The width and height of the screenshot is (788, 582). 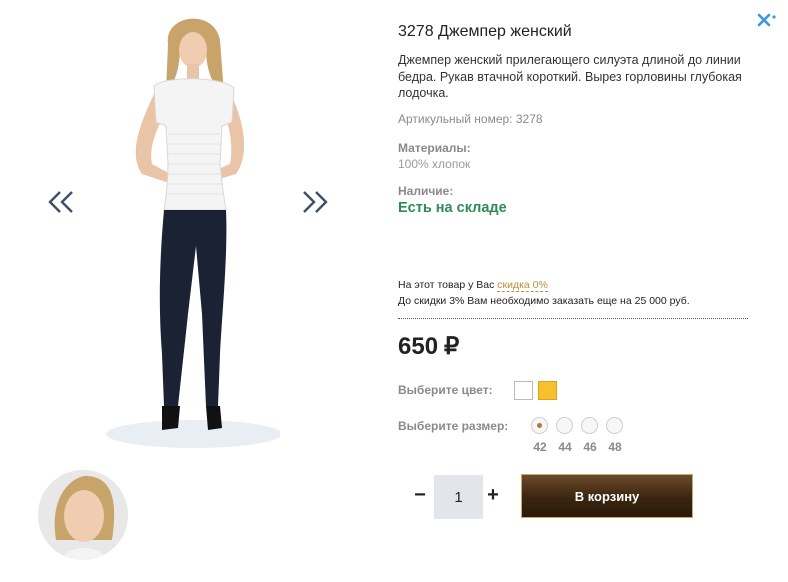 I want to click on discount-link: скидка 0%, so click(x=522, y=285).